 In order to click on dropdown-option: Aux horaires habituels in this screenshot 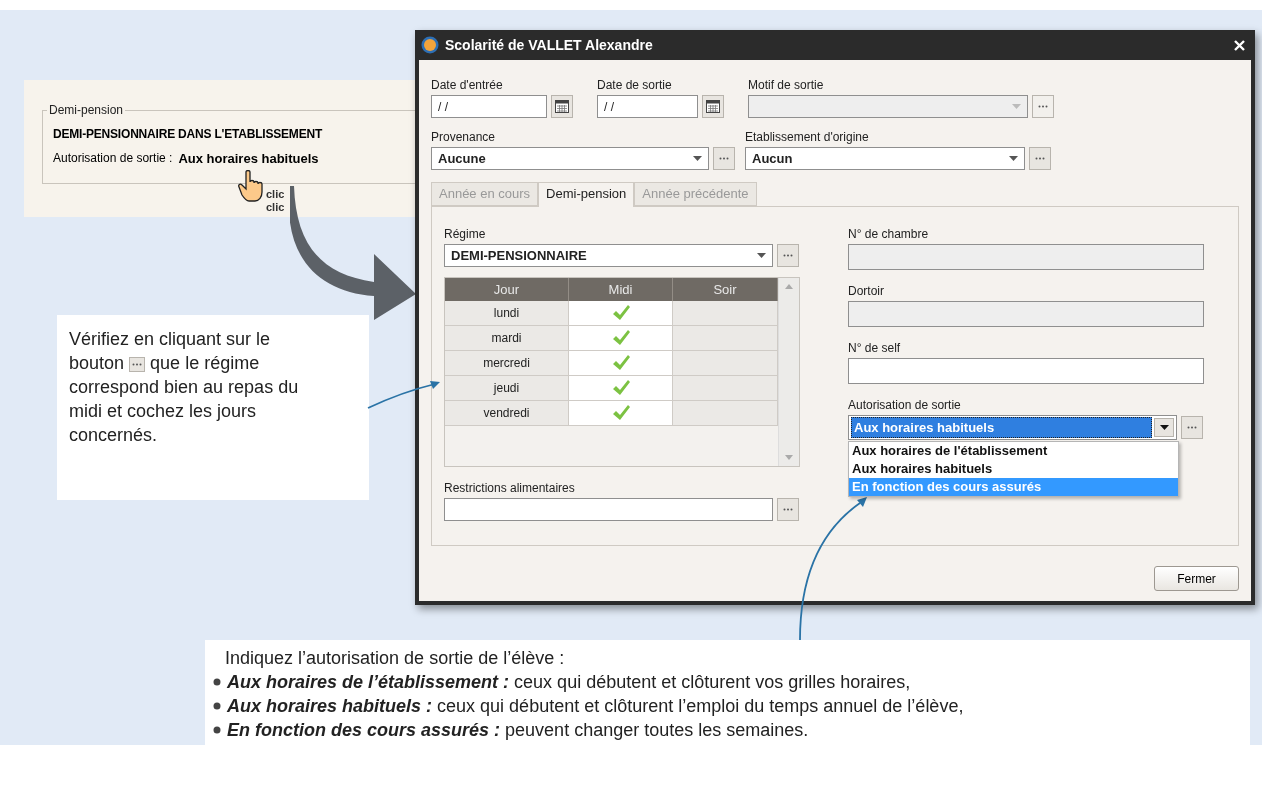, I will do `click(1013, 469)`.